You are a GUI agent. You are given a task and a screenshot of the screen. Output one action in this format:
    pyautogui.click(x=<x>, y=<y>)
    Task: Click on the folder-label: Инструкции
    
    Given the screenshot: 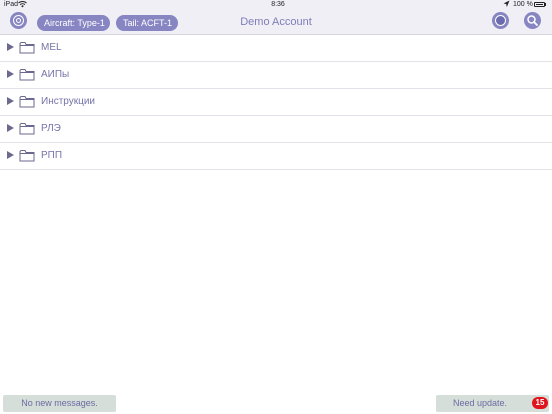 What is the action you would take?
    pyautogui.click(x=68, y=101)
    